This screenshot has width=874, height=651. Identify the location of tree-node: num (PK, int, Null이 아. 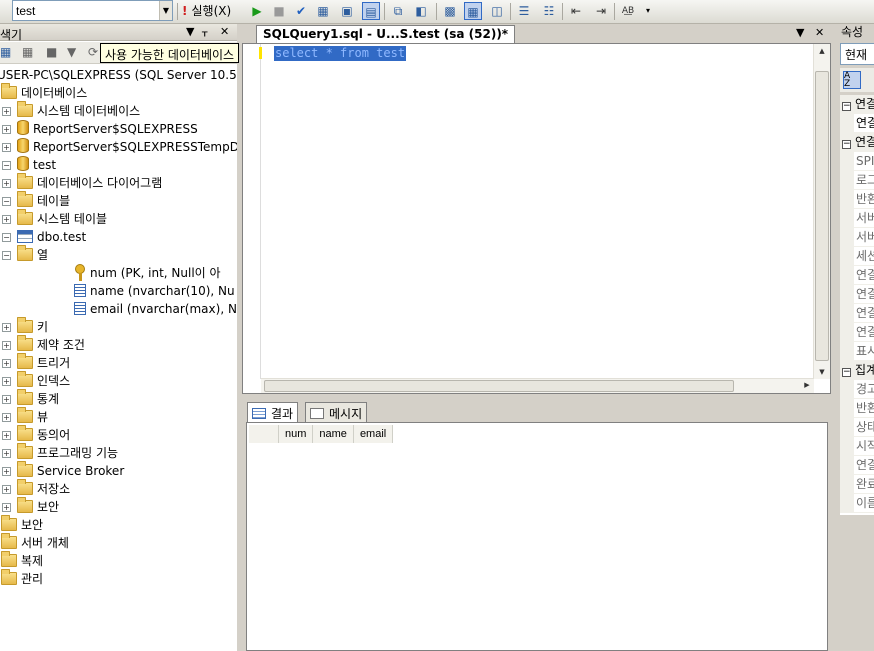
(147, 273).